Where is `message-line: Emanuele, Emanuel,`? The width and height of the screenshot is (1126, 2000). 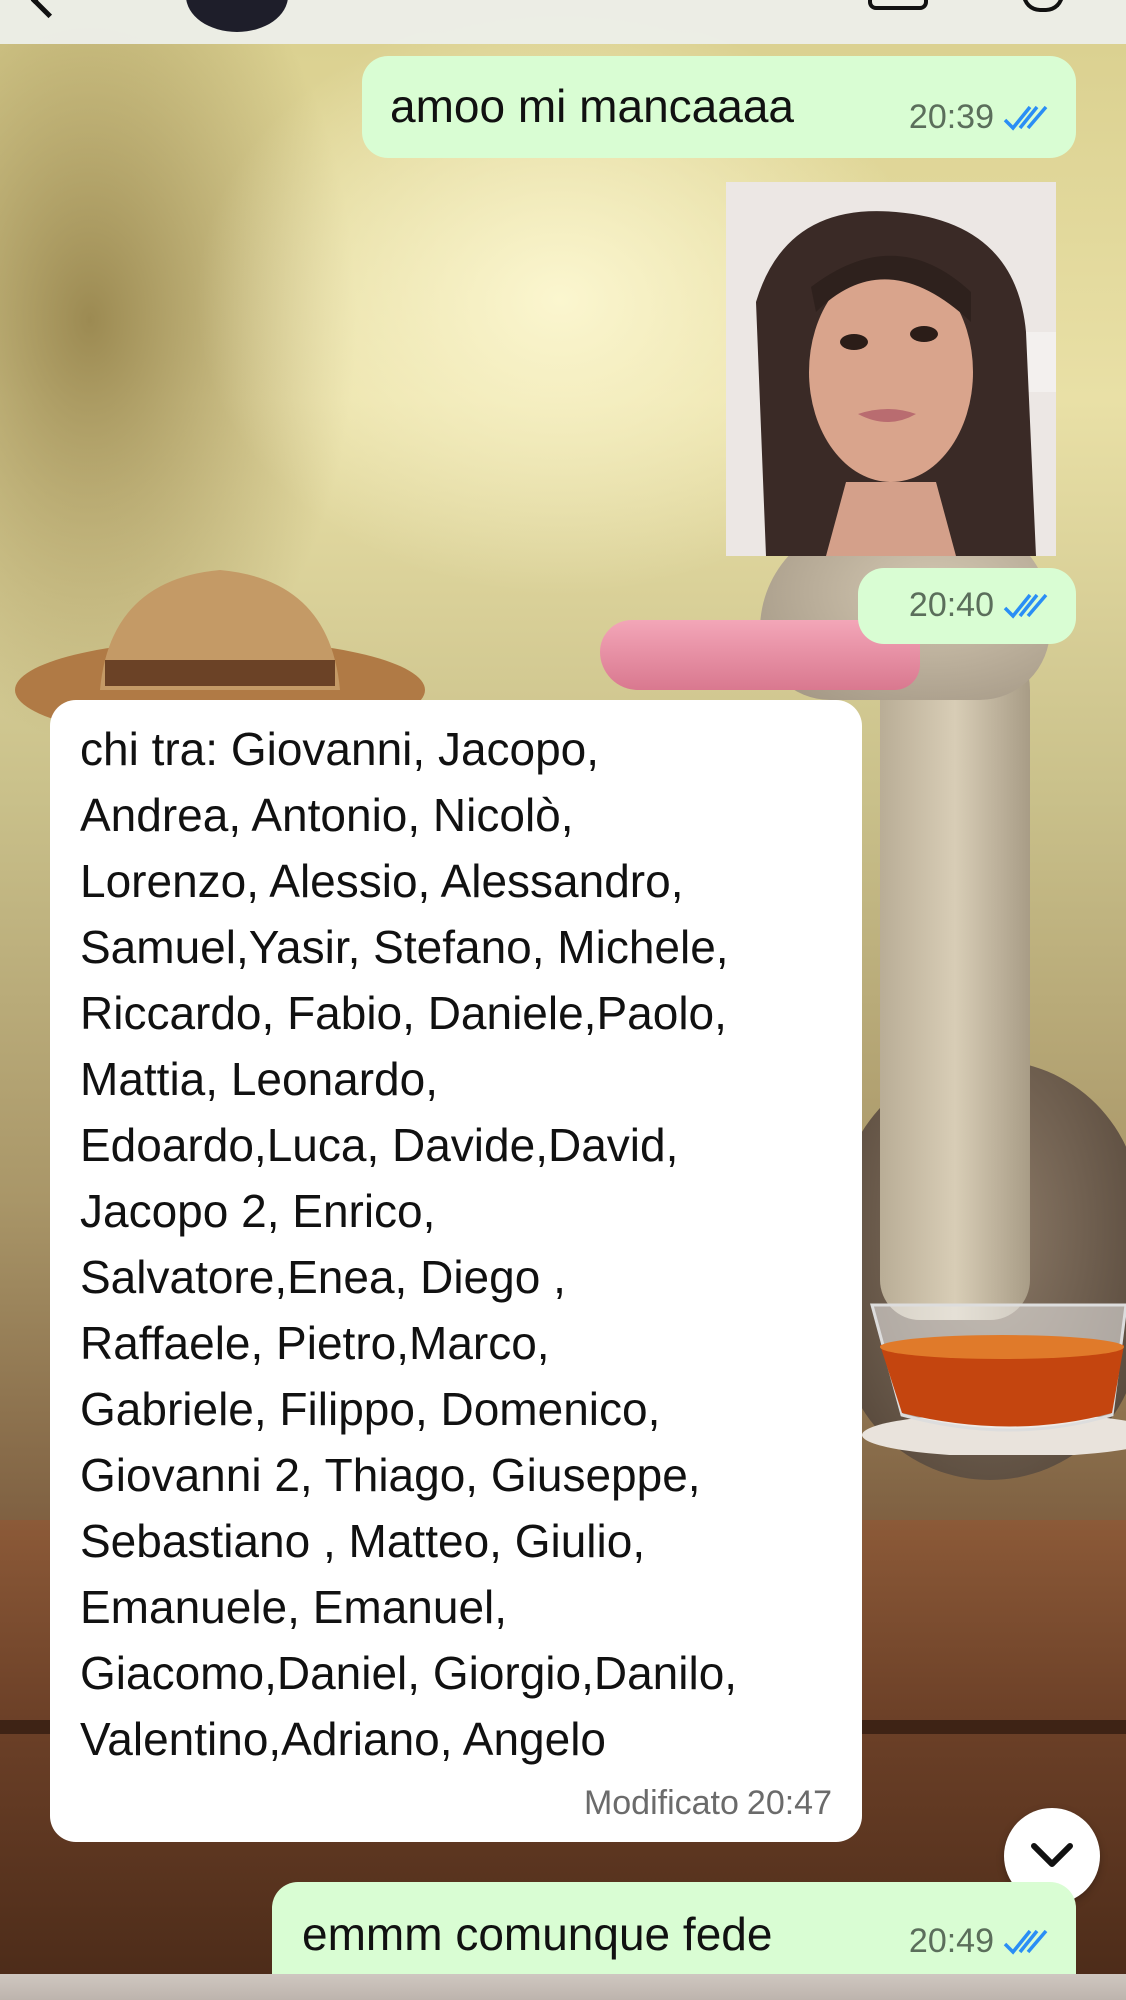 message-line: Emanuele, Emanuel, is located at coordinates (294, 1607).